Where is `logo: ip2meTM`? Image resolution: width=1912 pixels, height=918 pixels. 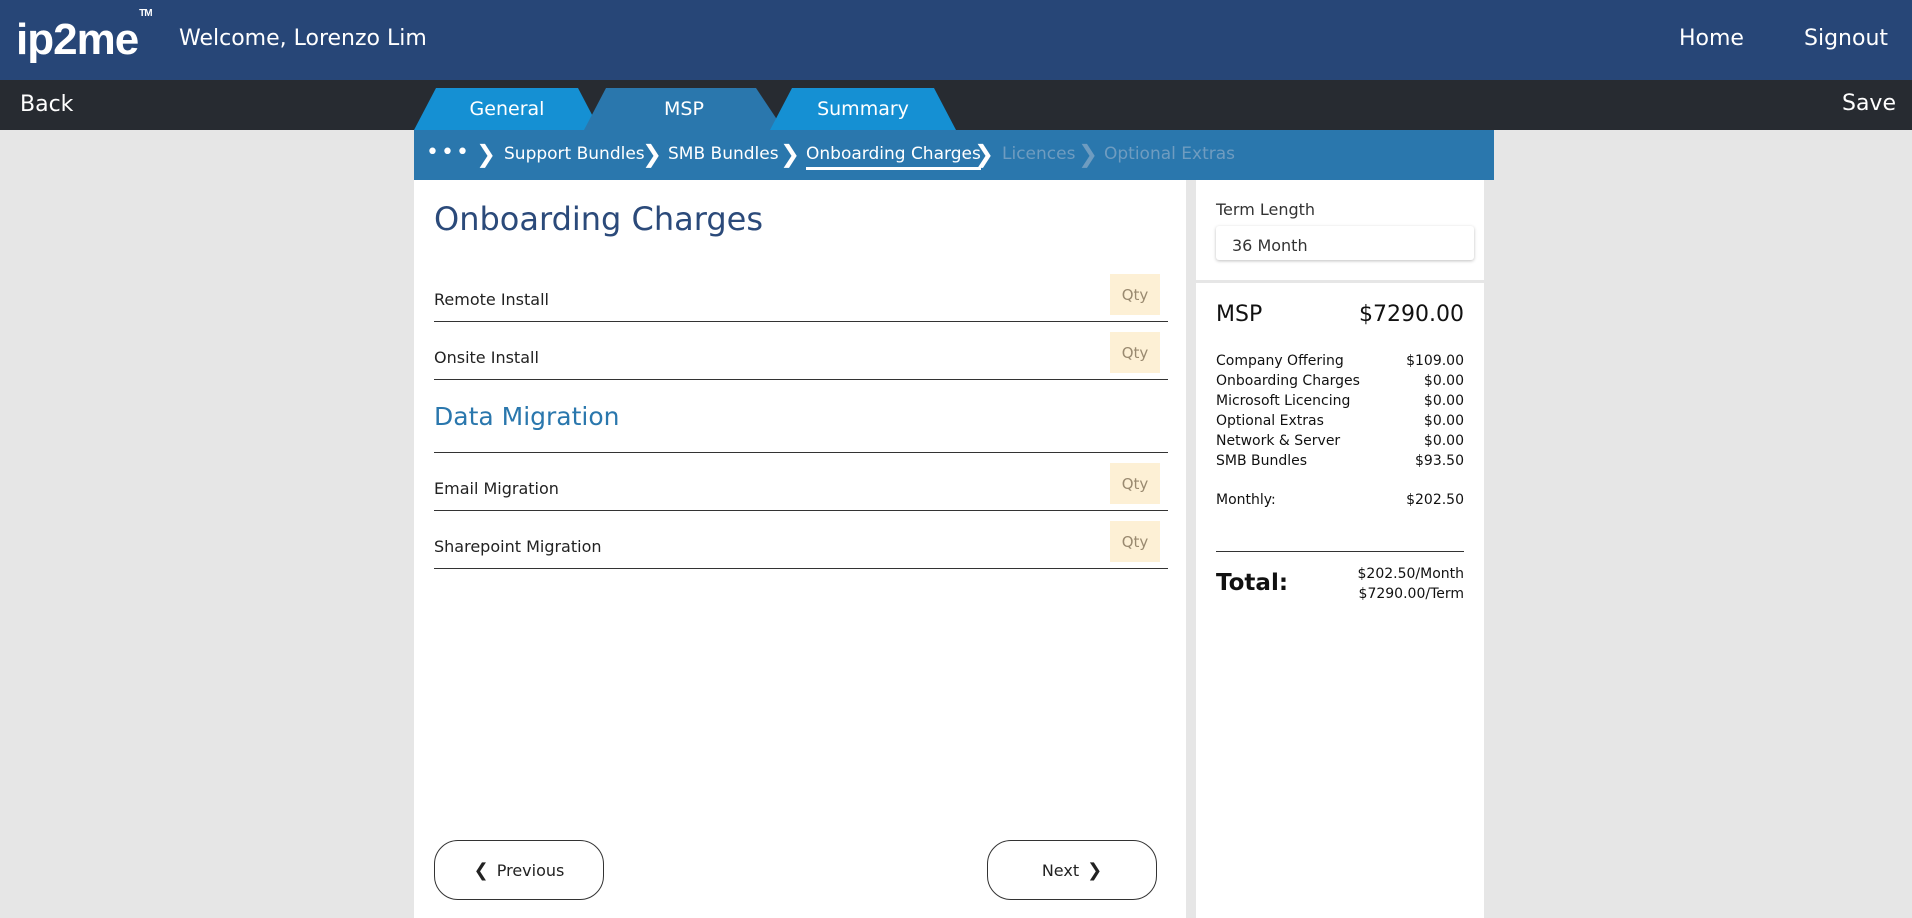
logo: ip2meTM is located at coordinates (84, 36).